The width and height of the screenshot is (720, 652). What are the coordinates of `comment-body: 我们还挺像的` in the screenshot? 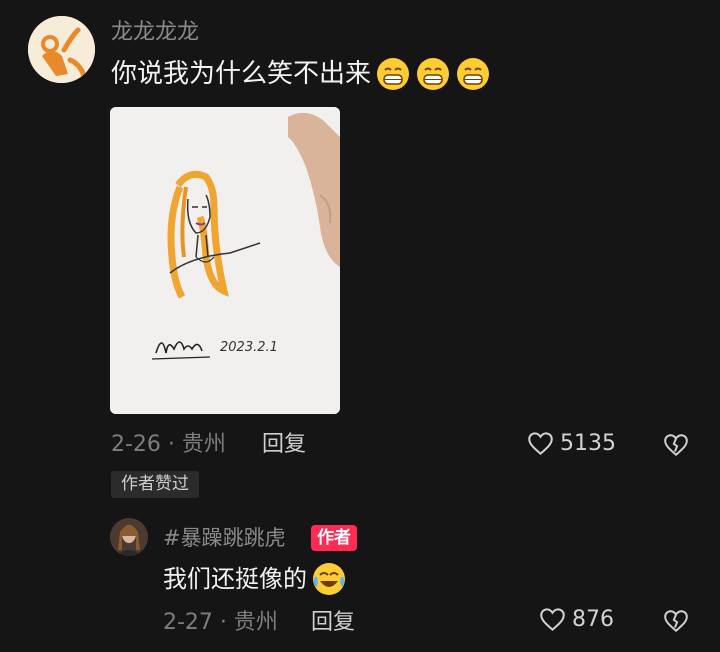 It's located at (235, 579).